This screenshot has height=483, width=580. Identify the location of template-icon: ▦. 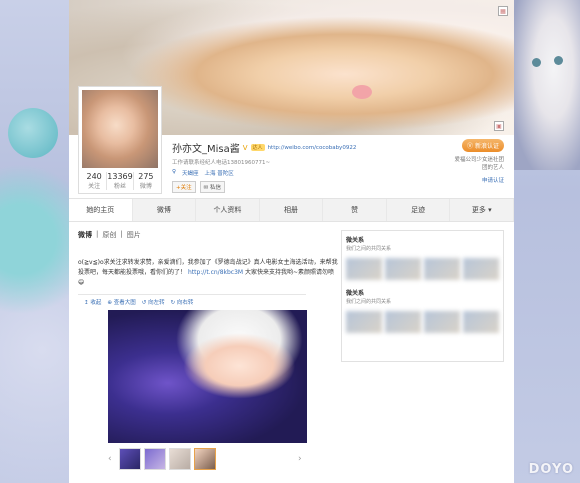
(503, 11).